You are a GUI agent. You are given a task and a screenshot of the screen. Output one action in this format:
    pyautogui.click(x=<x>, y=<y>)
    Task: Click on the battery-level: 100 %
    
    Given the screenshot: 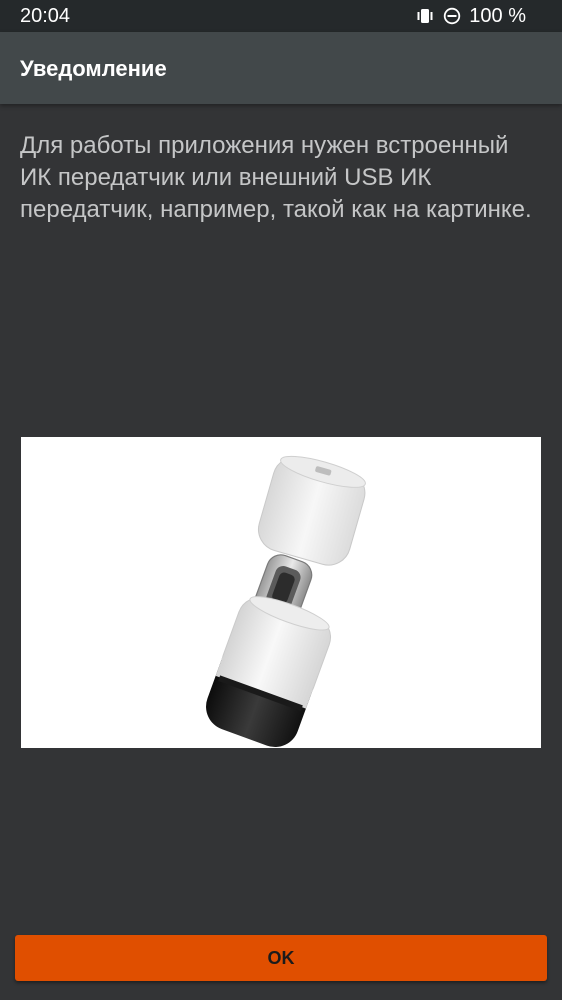 What is the action you would take?
    pyautogui.click(x=497, y=15)
    